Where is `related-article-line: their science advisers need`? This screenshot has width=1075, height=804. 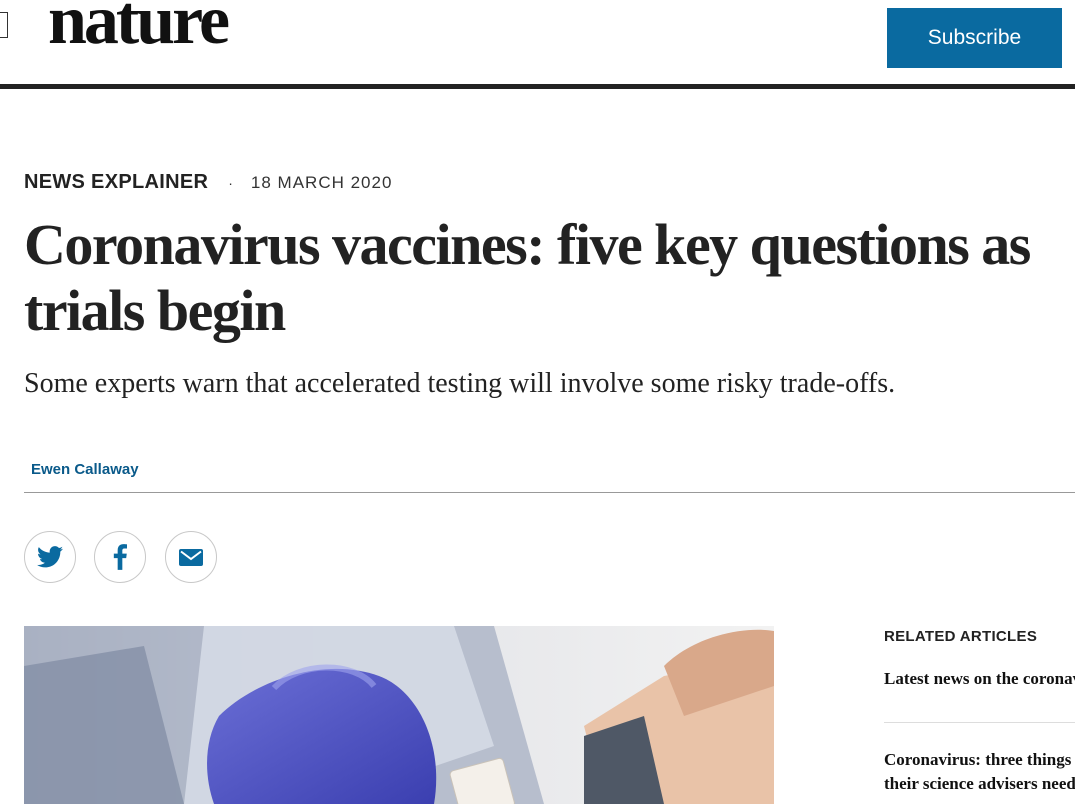 related-article-line: their science advisers need is located at coordinates (979, 783).